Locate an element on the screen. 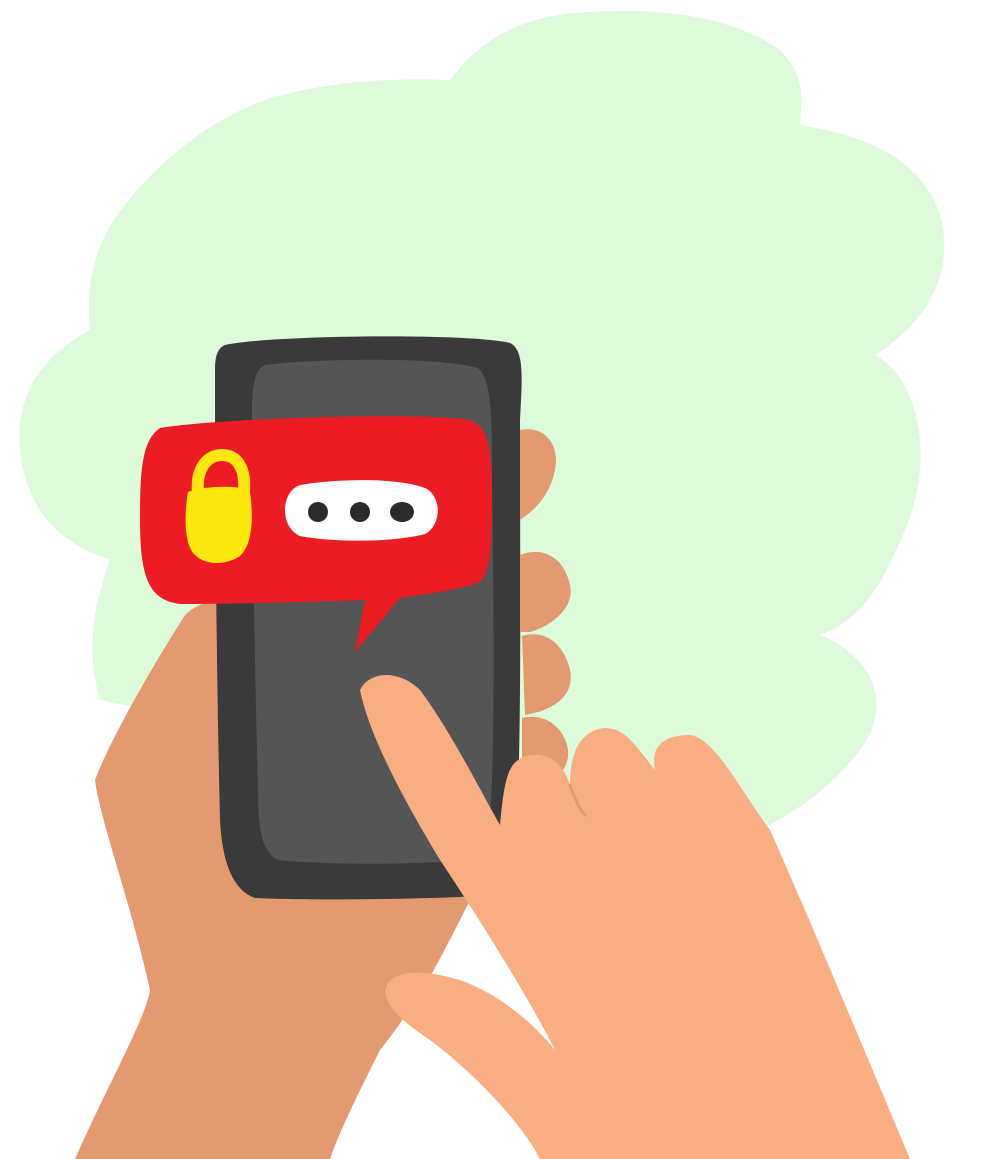 The height and width of the screenshot is (1159, 990). padlock-body is located at coordinates (218, 525).